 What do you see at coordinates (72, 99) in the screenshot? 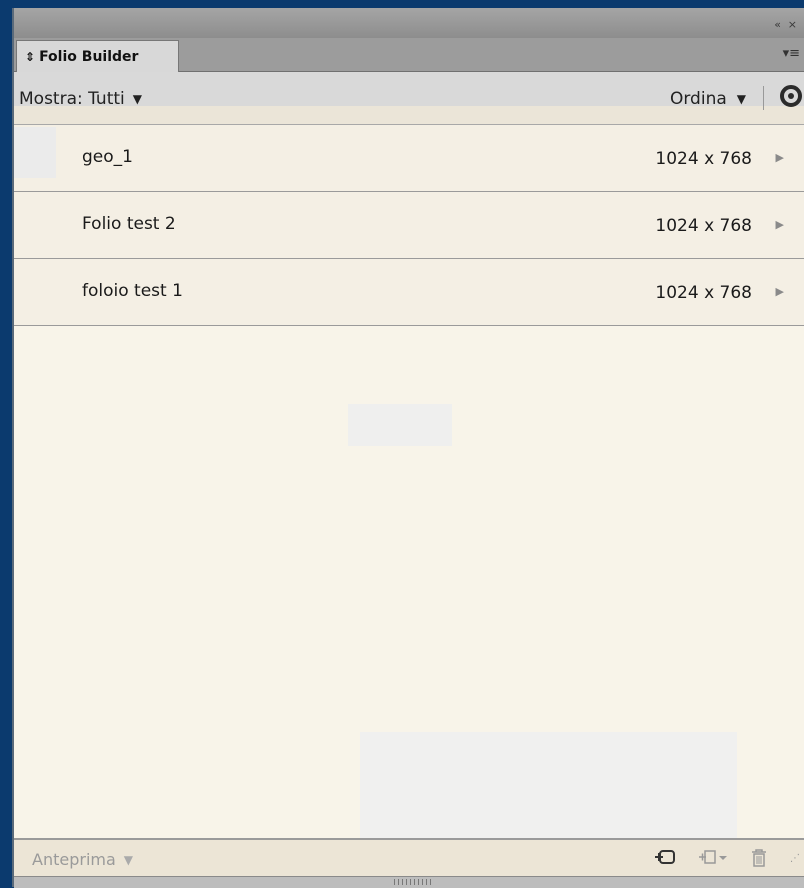
I see `show-filter-label: Mostra: Tutti` at bounding box center [72, 99].